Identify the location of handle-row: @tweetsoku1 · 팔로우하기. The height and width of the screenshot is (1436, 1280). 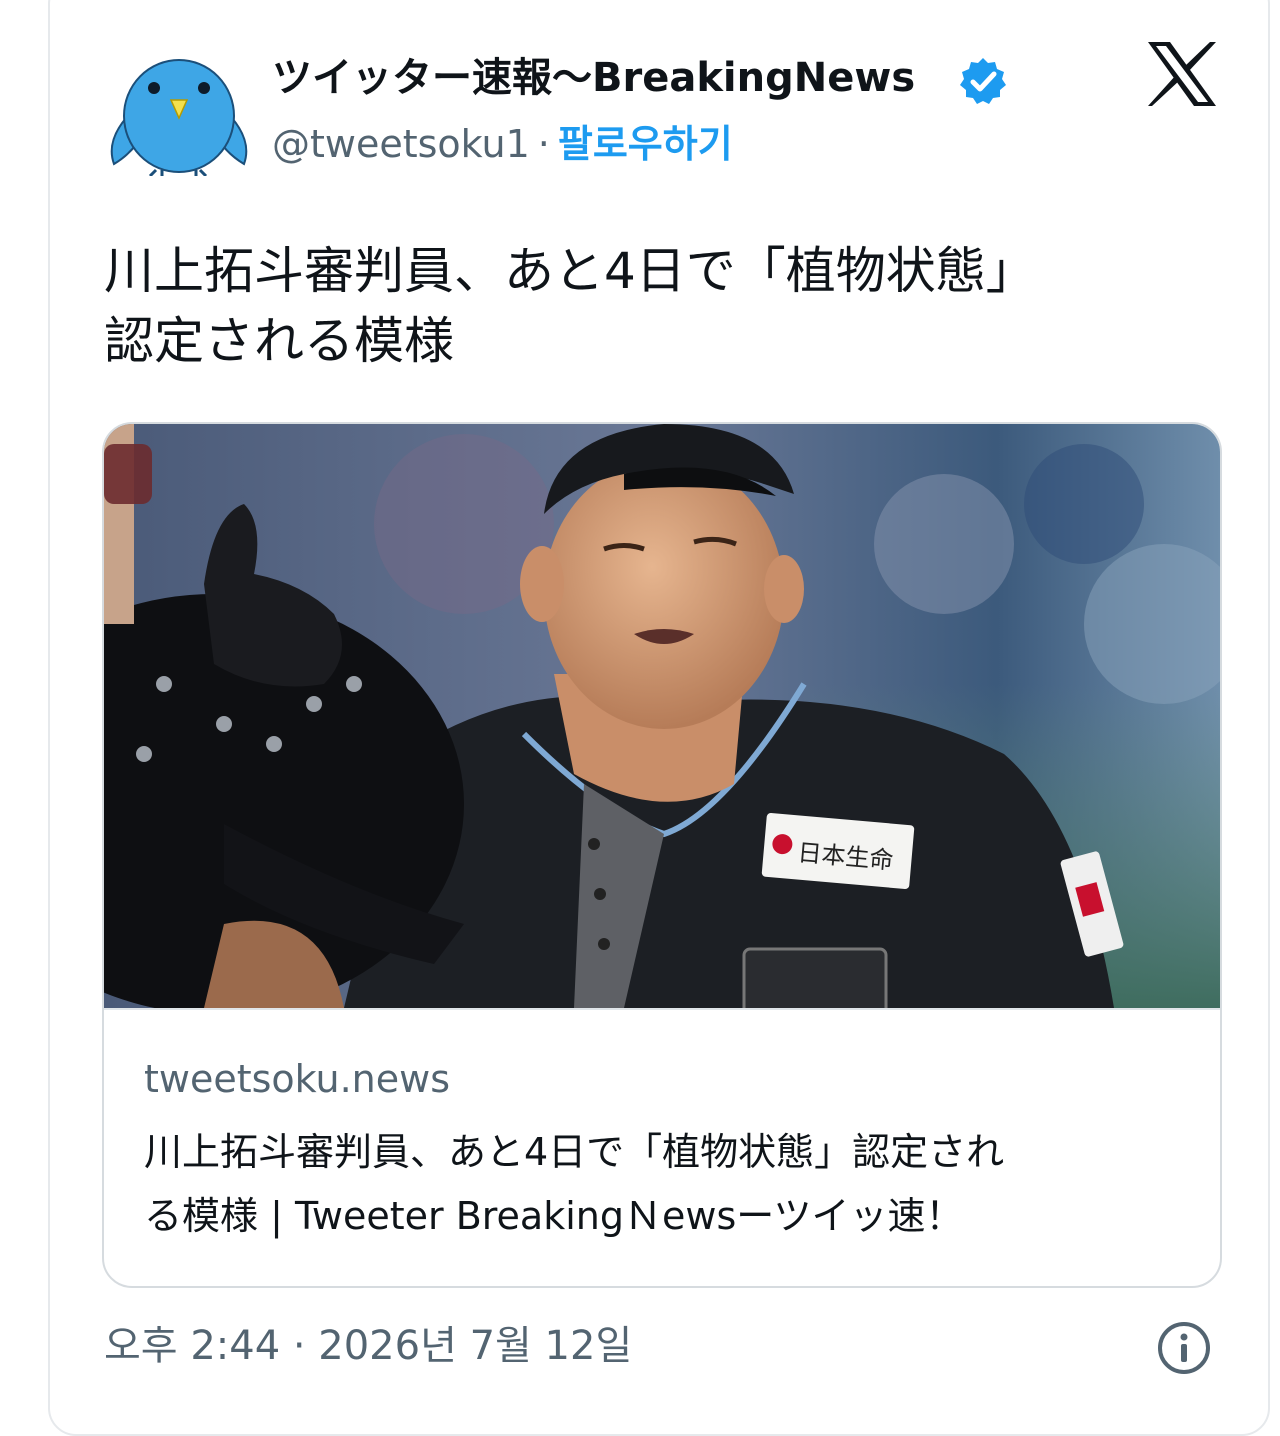
(502, 144).